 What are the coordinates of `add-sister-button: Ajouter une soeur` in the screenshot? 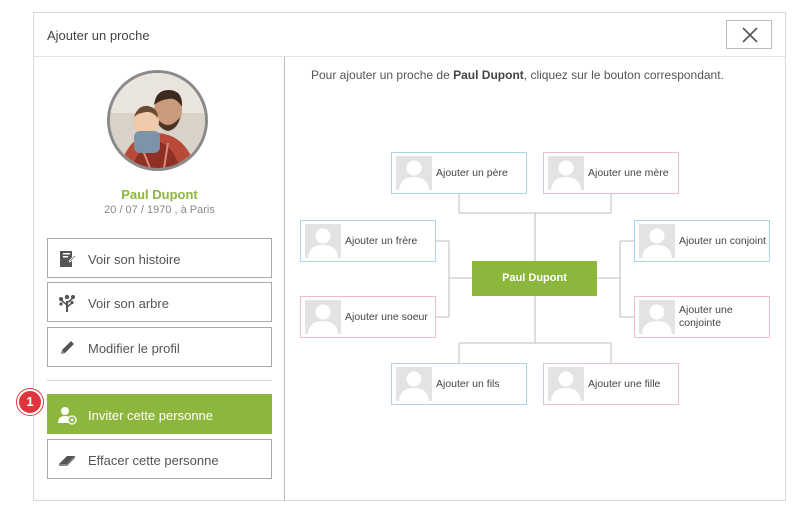 It's located at (368, 317).